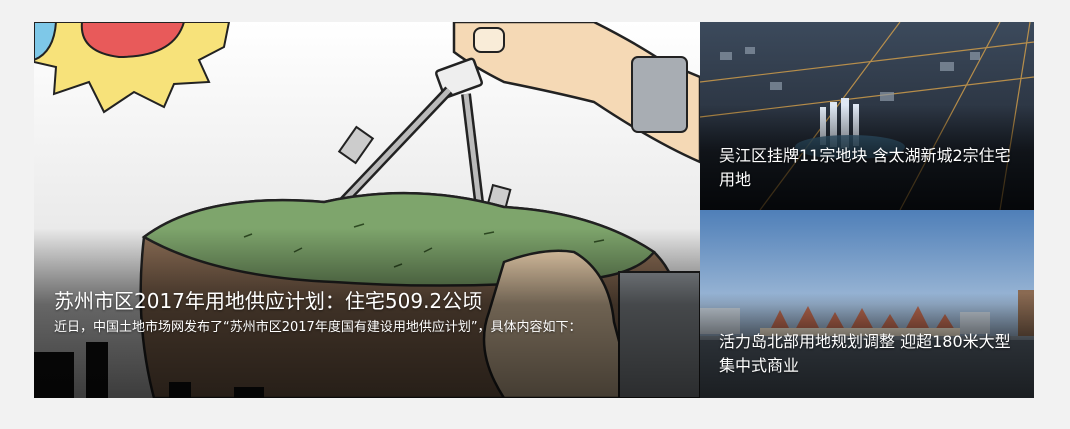 The image size is (1070, 429). What do you see at coordinates (369, 301) in the screenshot?
I see `featured-story-title: 苏州市区2017年用地供应计划：住宅509.2公顷` at bounding box center [369, 301].